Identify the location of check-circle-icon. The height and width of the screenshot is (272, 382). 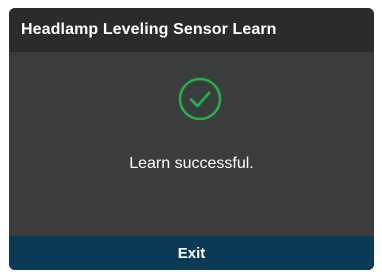
(200, 99).